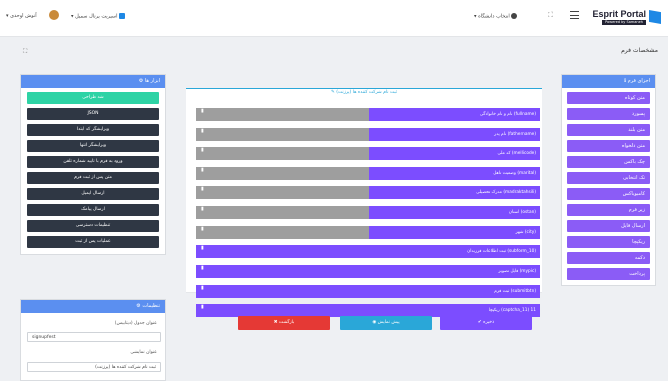  What do you see at coordinates (93, 210) in the screenshot?
I see `tool-send-sms: ارسال پیامک` at bounding box center [93, 210].